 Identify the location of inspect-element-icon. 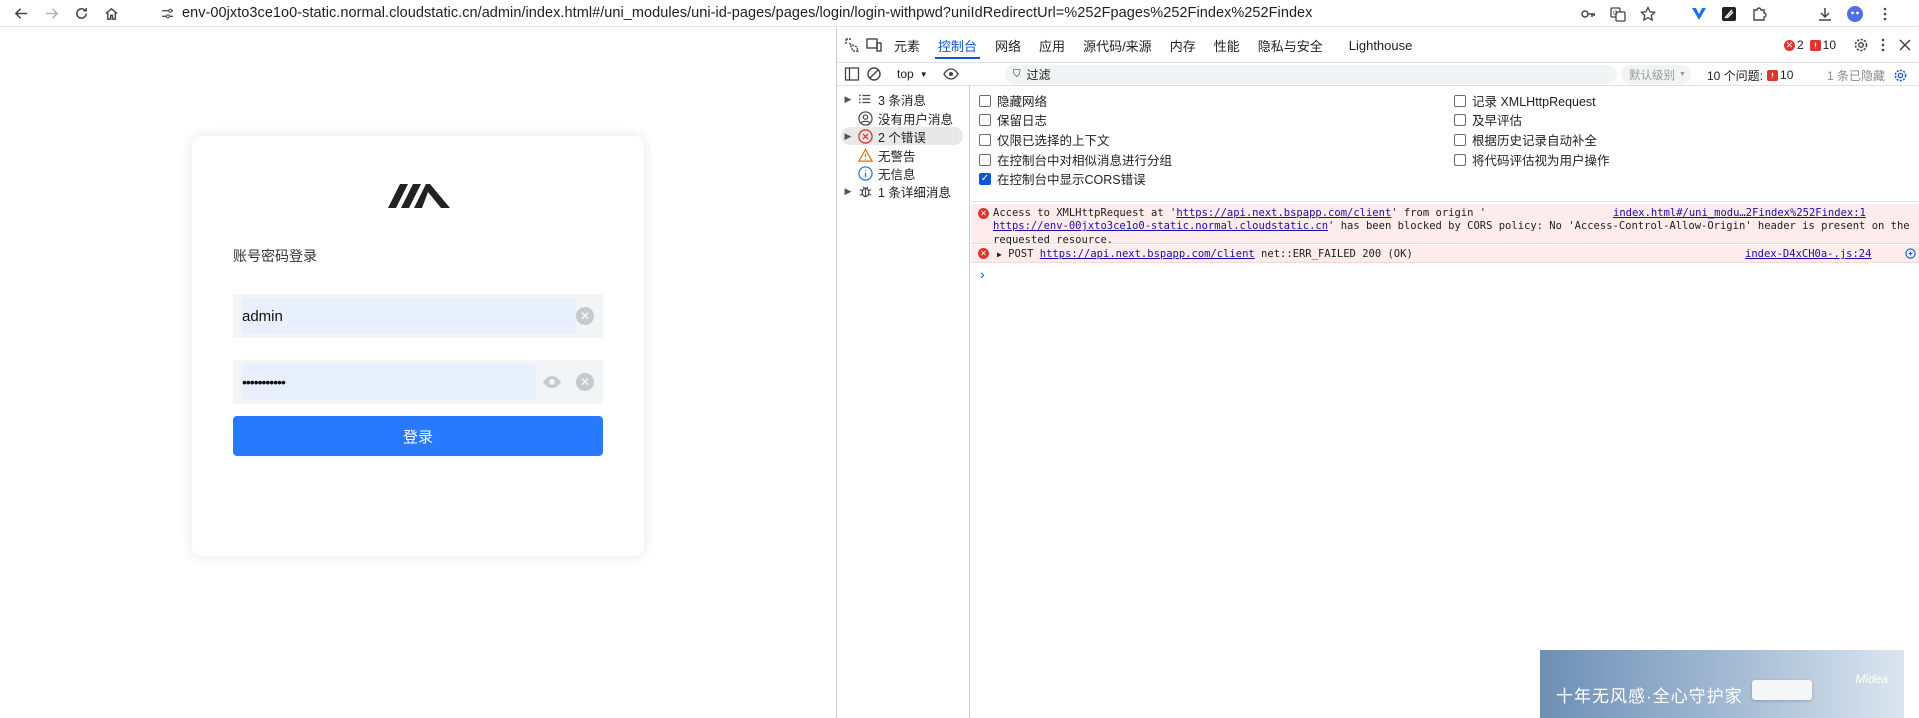
(852, 45).